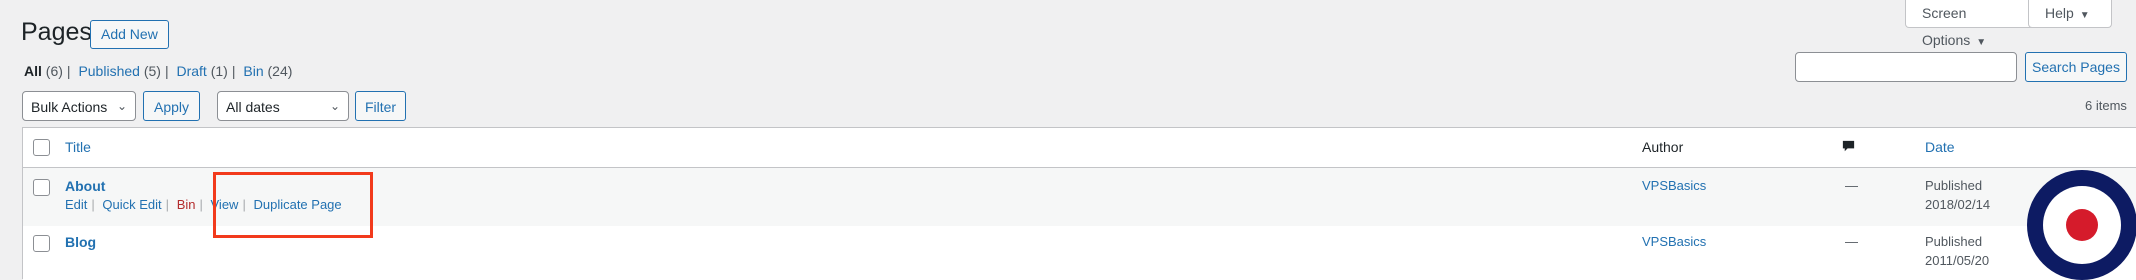  I want to click on help-tab: Help ▼, so click(2070, 14).